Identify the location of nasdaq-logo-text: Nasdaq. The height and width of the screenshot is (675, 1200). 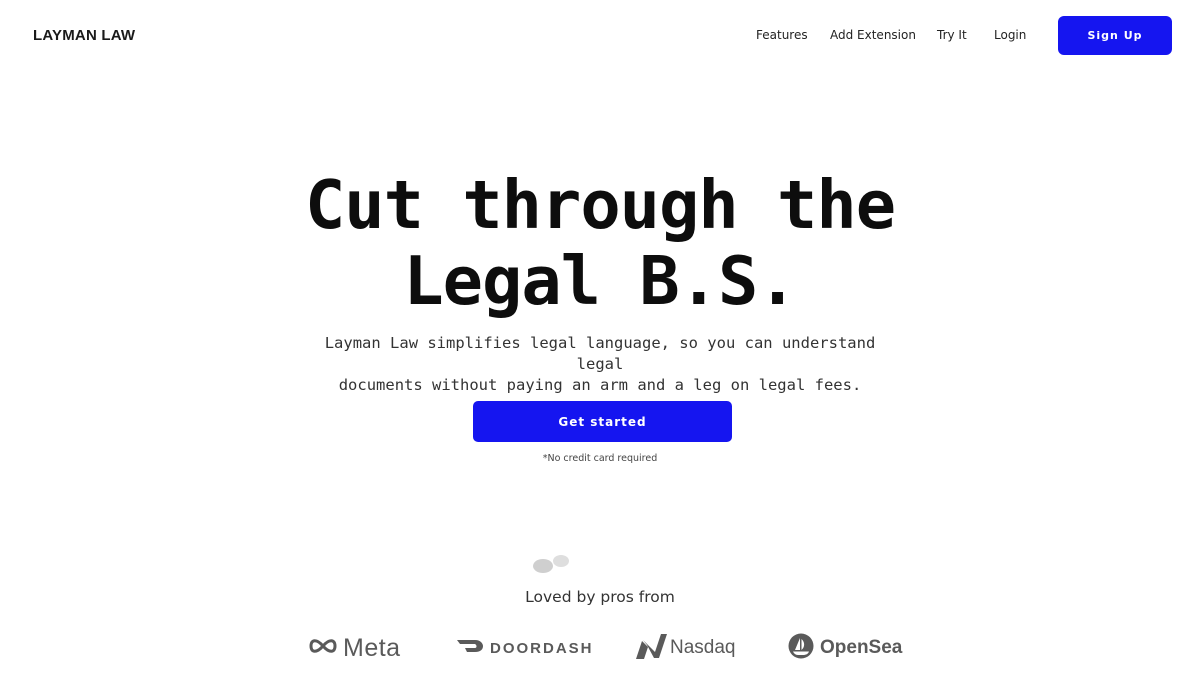
(703, 647).